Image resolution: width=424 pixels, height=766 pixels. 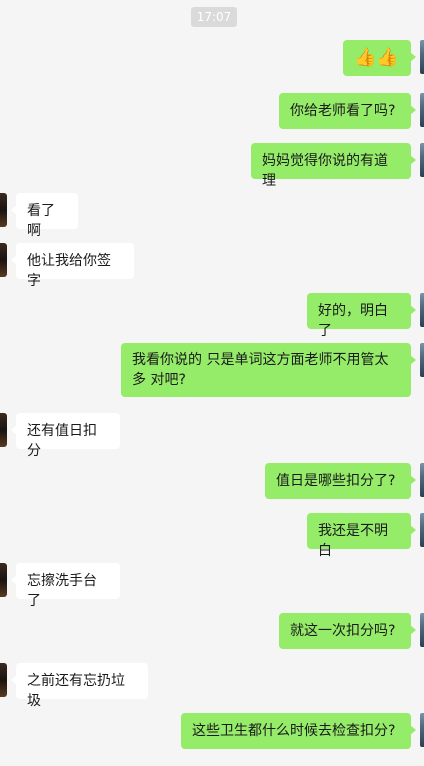 I want to click on incoming-message: 还有值日扣分, so click(x=65, y=436).